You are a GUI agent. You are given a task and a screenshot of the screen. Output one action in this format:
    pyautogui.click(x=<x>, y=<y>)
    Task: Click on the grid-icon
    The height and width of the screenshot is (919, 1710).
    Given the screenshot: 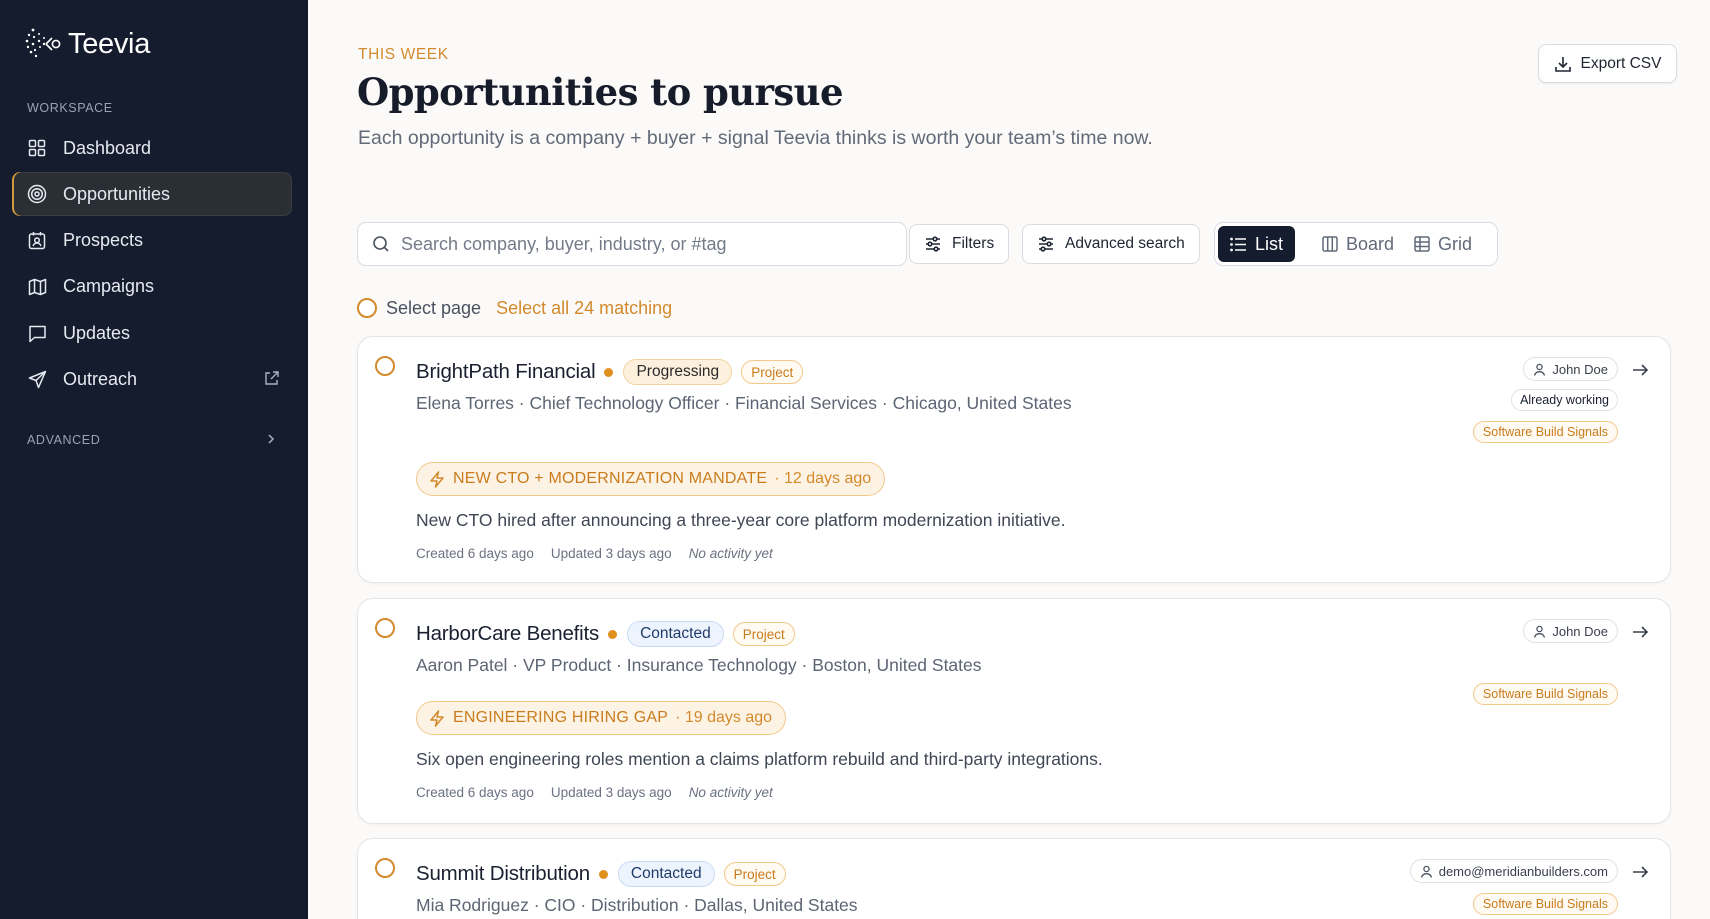 What is the action you would take?
    pyautogui.click(x=37, y=148)
    